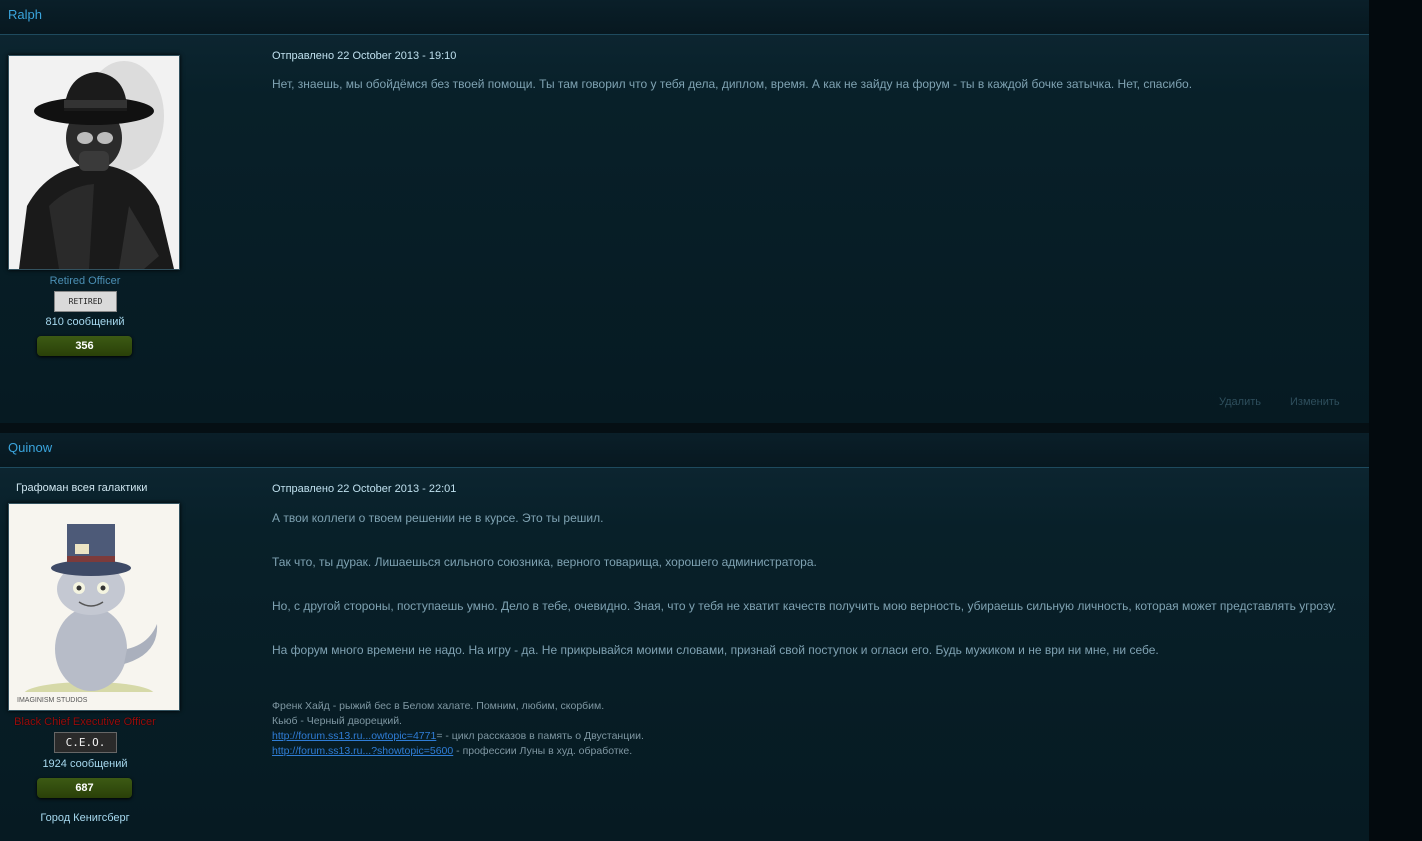 This screenshot has width=1422, height=841. I want to click on reputation-badge: 356, so click(84, 346).